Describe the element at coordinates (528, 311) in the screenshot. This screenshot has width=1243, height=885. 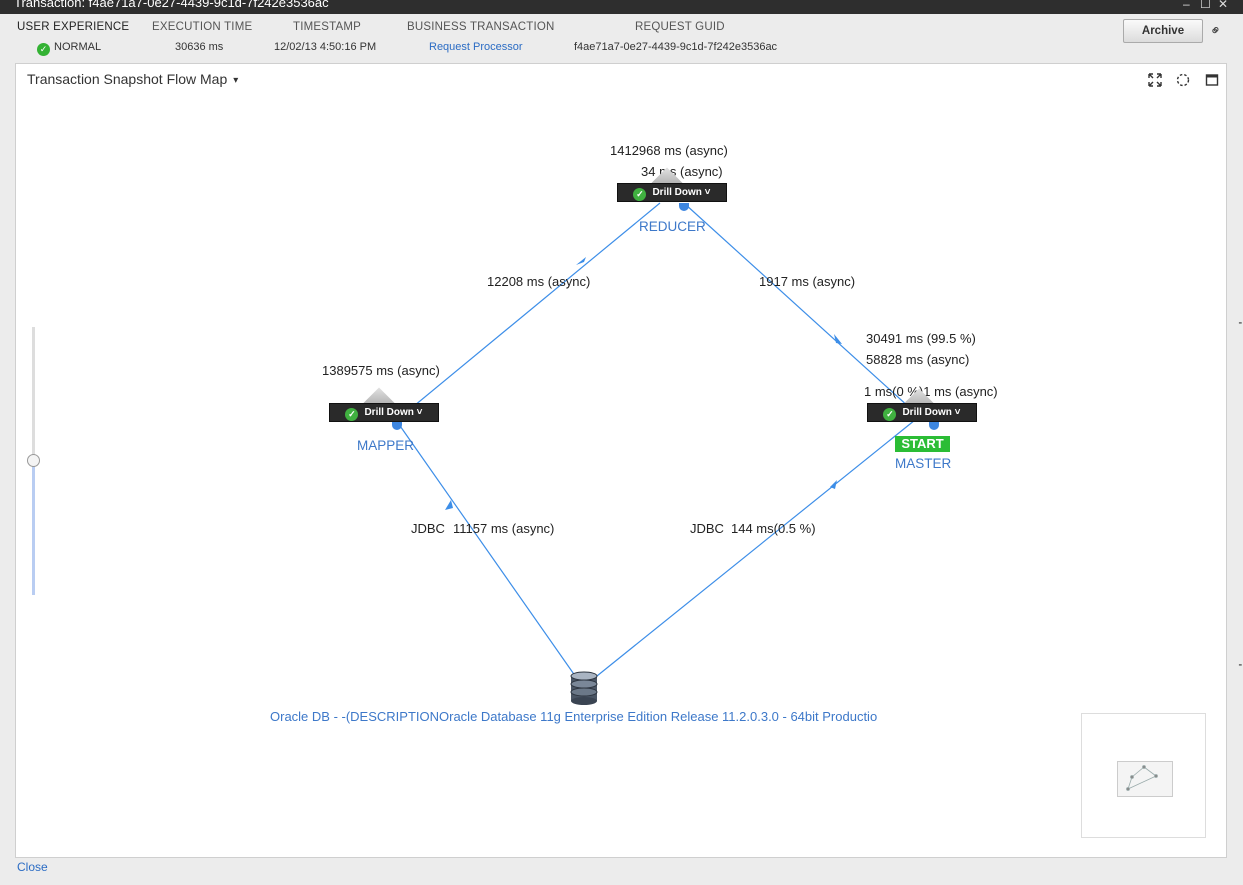
I see `edge-reducer-mapper` at that location.